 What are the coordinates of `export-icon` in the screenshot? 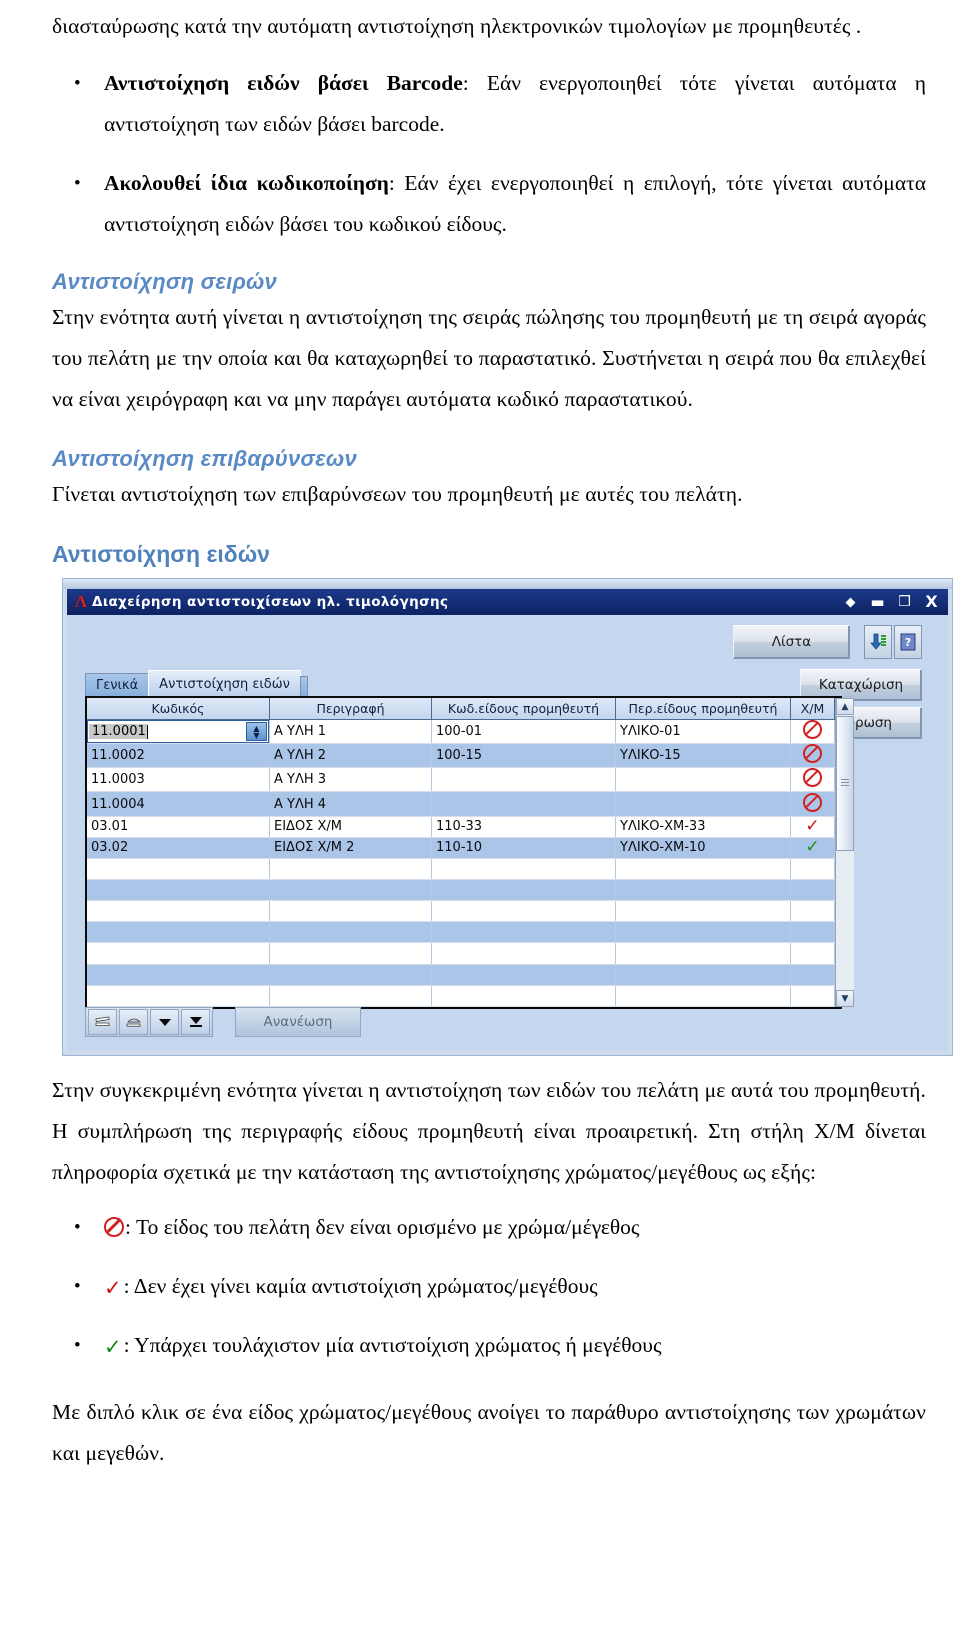 It's located at (878, 642).